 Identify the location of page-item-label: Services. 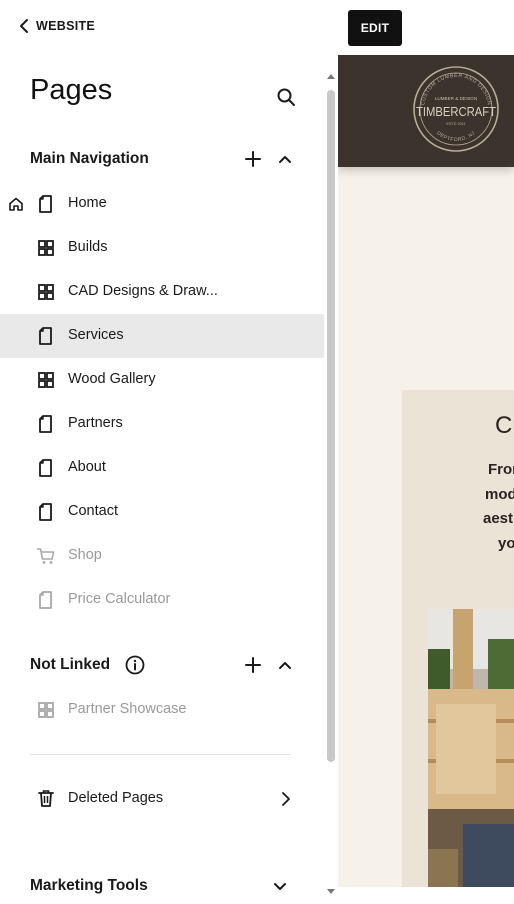
(96, 335).